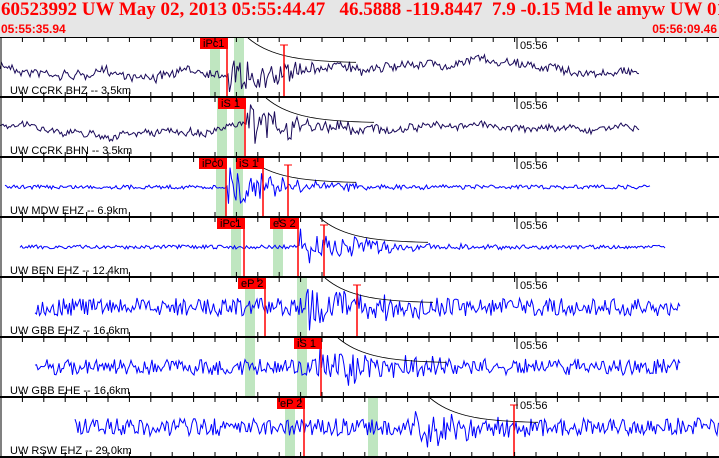 The height and width of the screenshot is (458, 719). Describe the element at coordinates (33, 29) in the screenshot. I see `start-time: 05:55:35.94` at that location.